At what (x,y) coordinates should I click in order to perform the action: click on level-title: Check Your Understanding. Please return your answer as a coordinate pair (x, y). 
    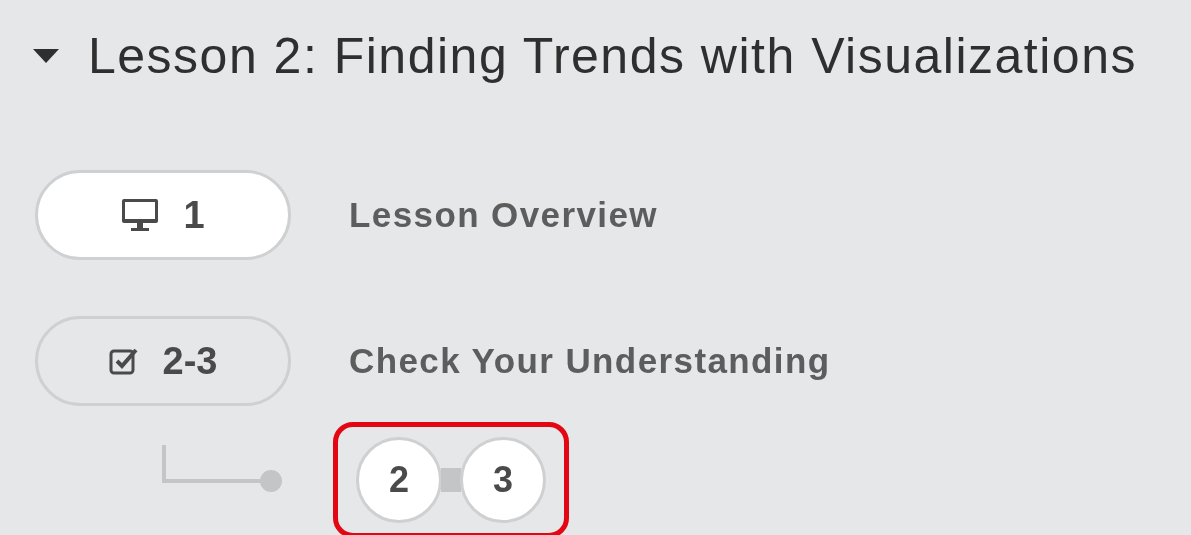
    Looking at the image, I should click on (590, 360).